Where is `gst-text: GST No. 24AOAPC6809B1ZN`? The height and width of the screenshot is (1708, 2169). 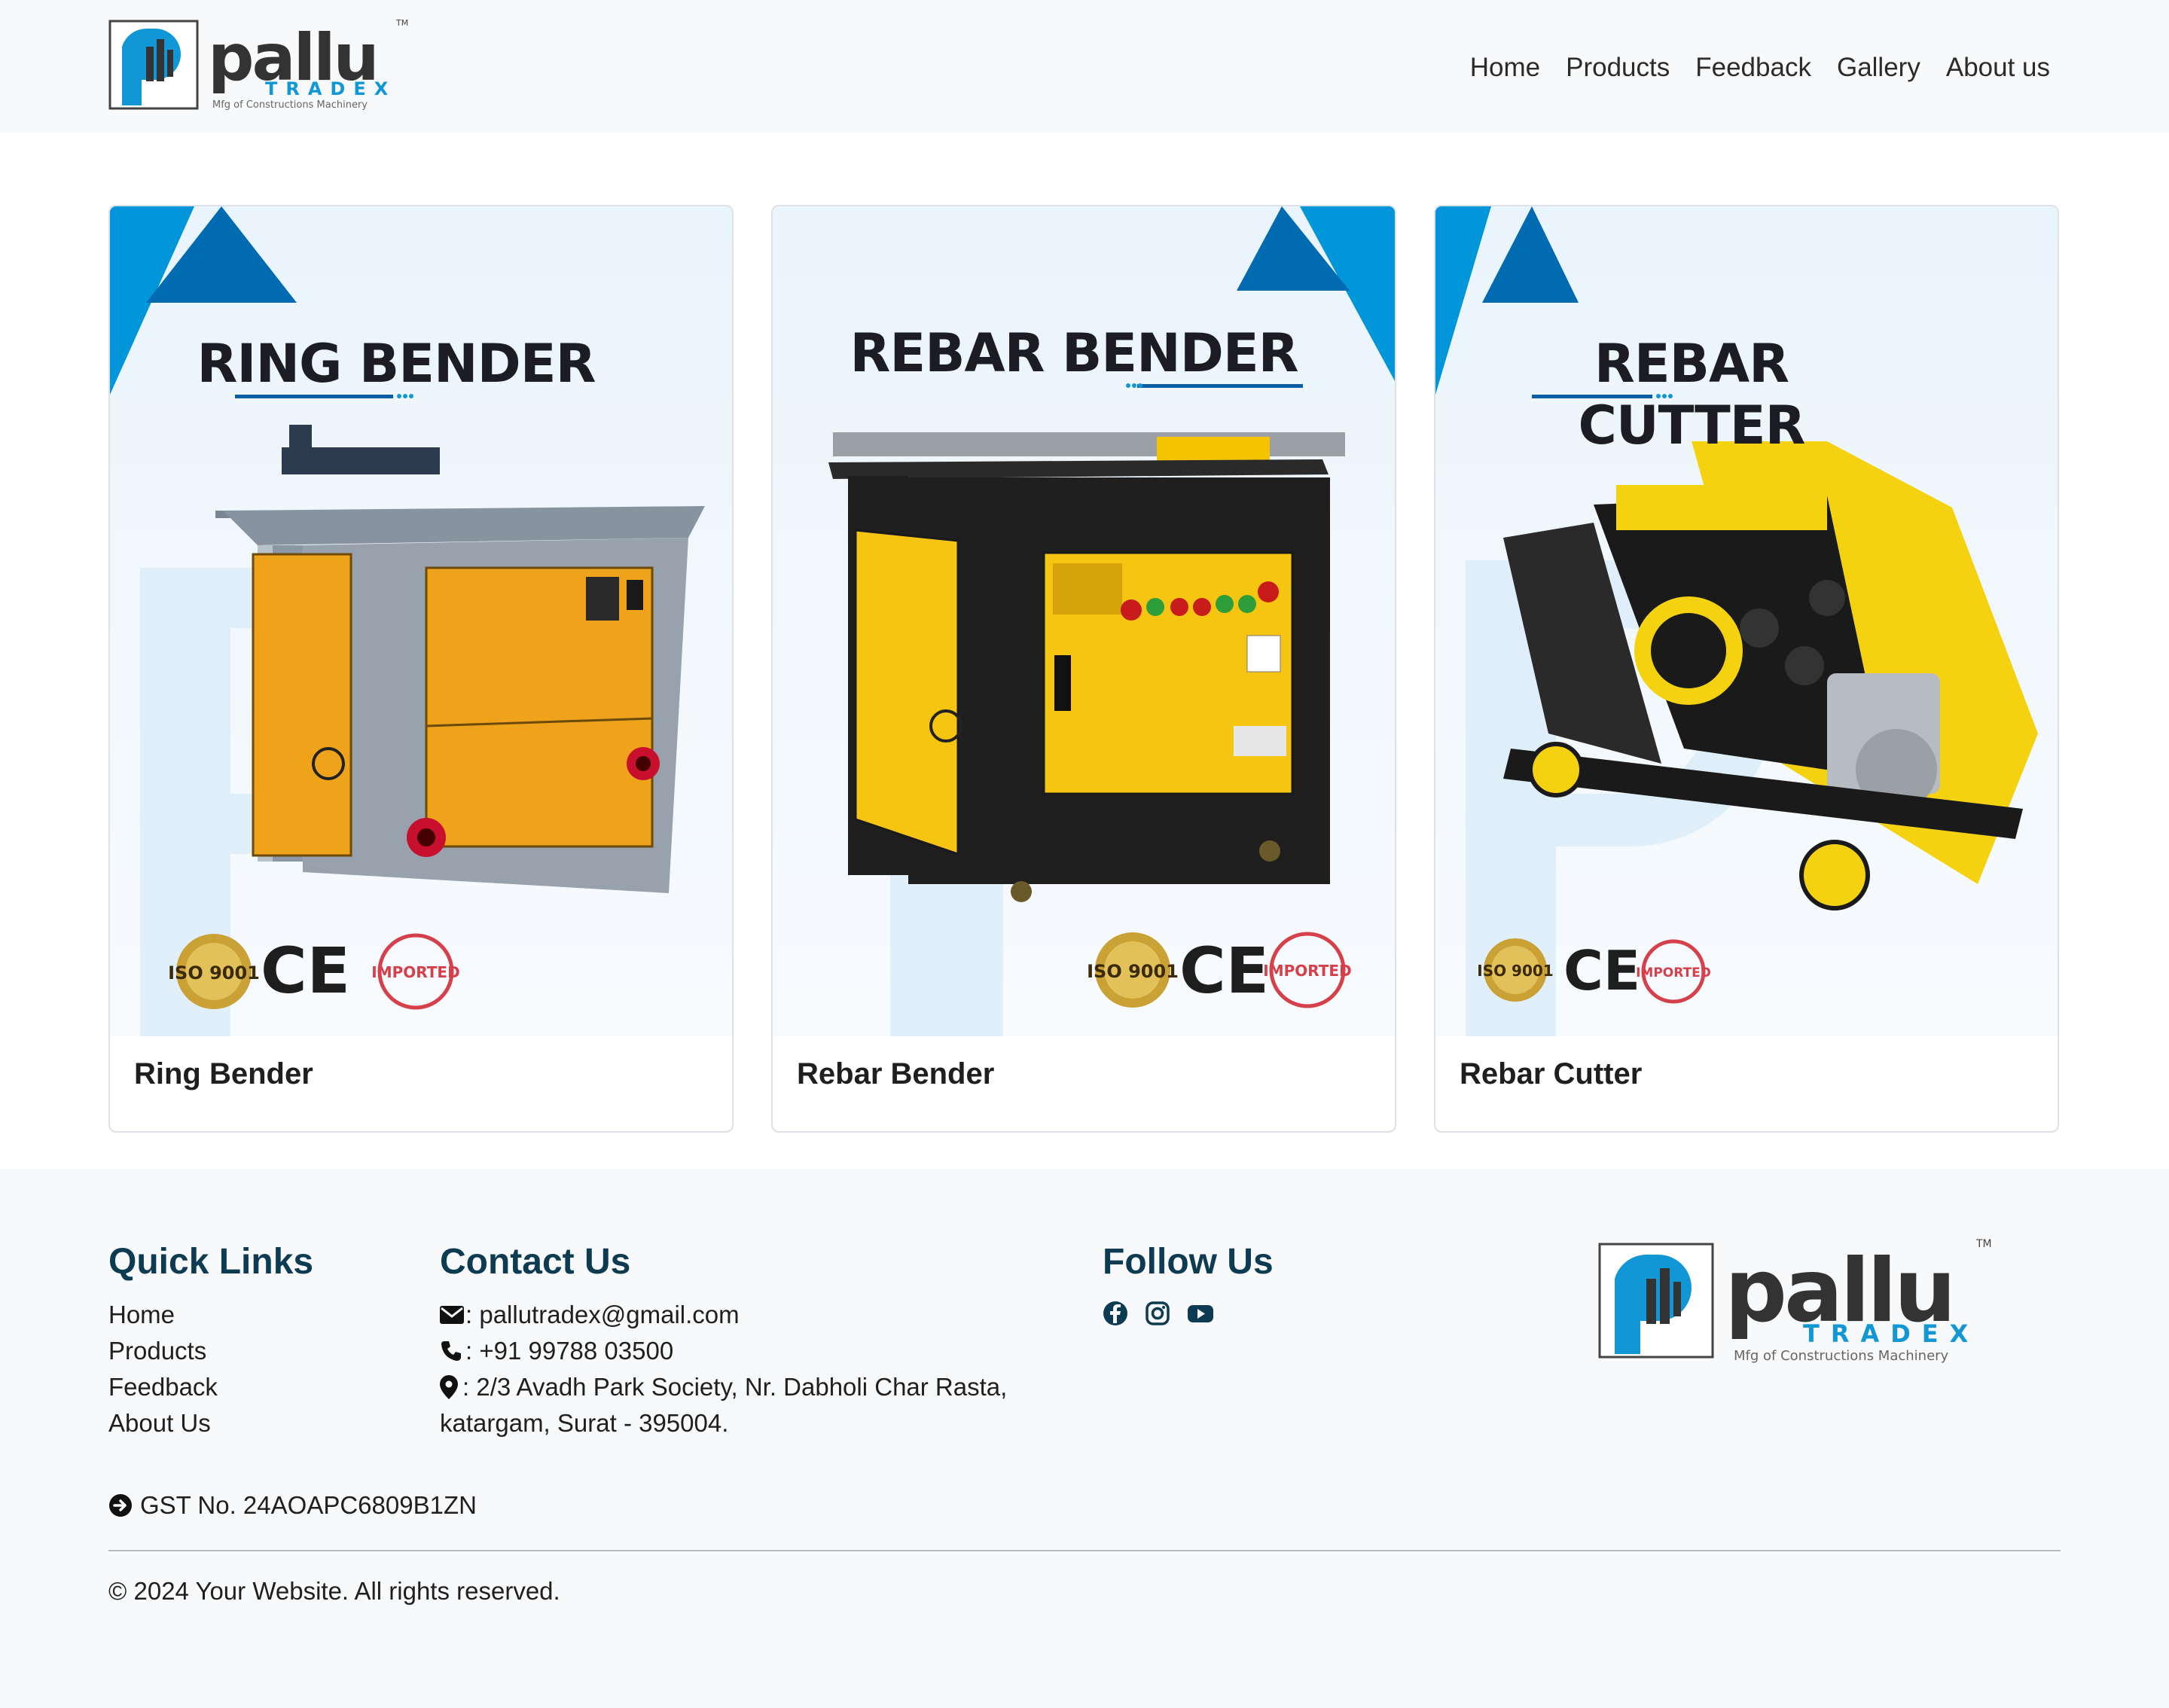 gst-text: GST No. 24AOAPC6809B1ZN is located at coordinates (308, 1505).